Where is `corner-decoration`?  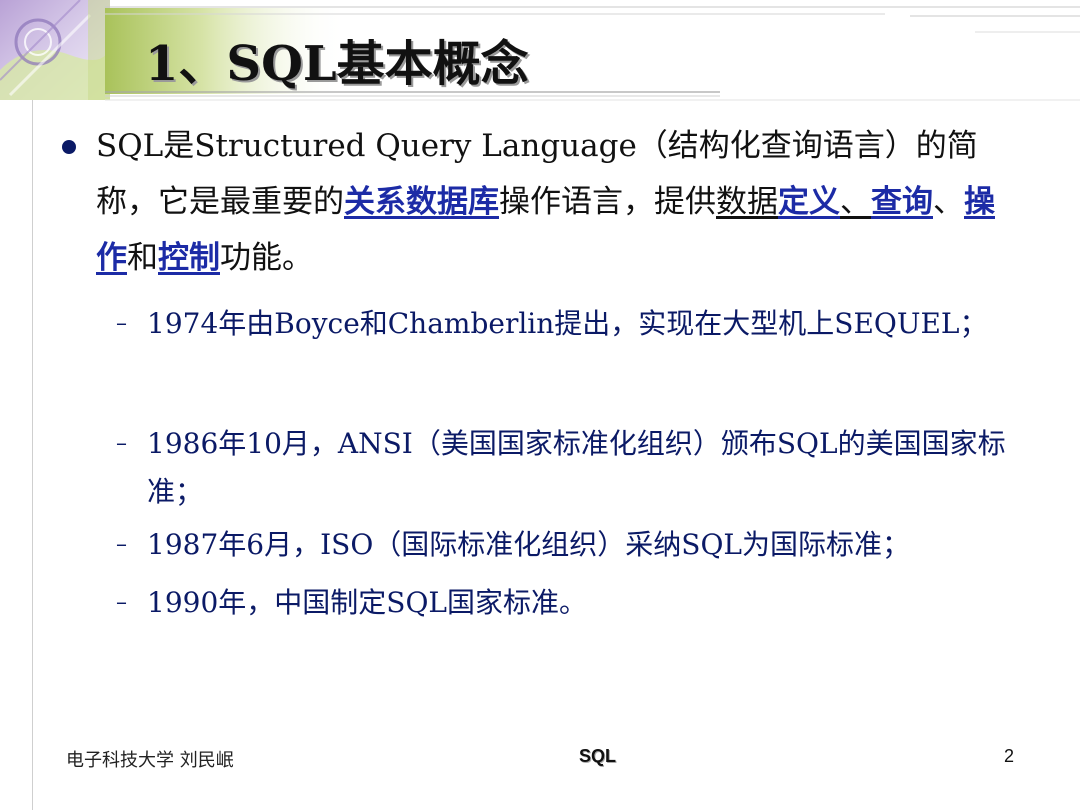 corner-decoration is located at coordinates (55, 50).